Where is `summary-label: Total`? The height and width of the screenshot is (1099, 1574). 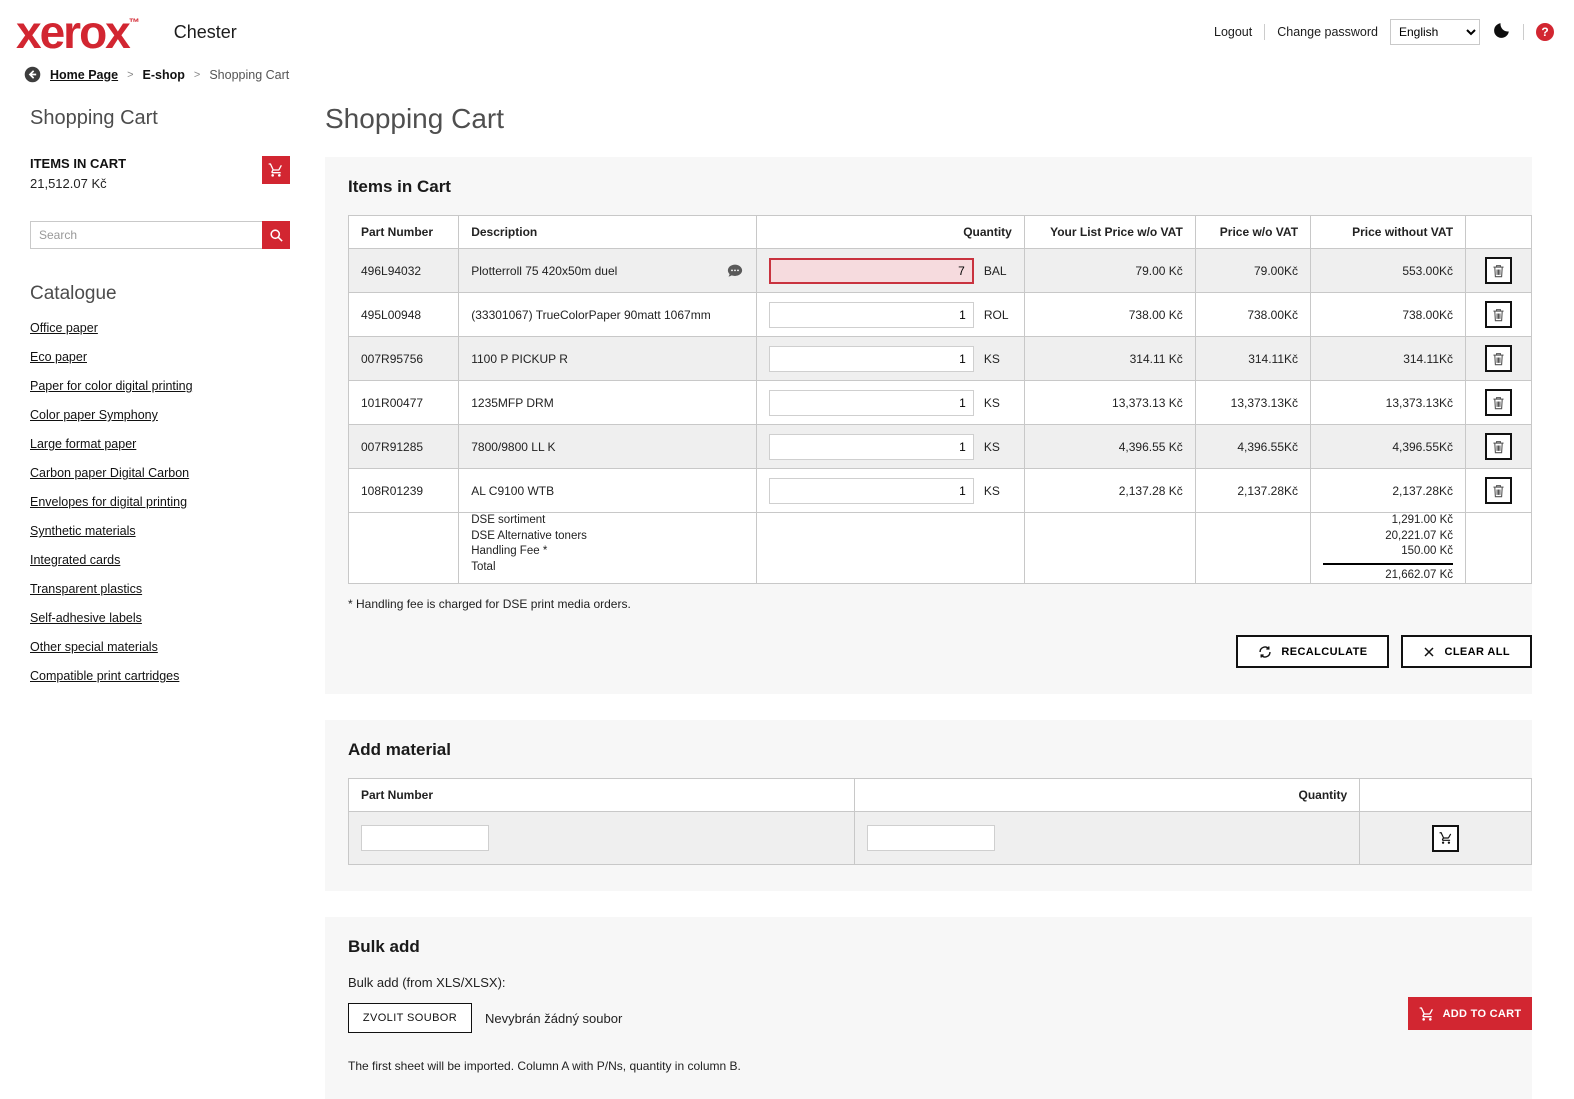
summary-label: Total is located at coordinates (483, 566).